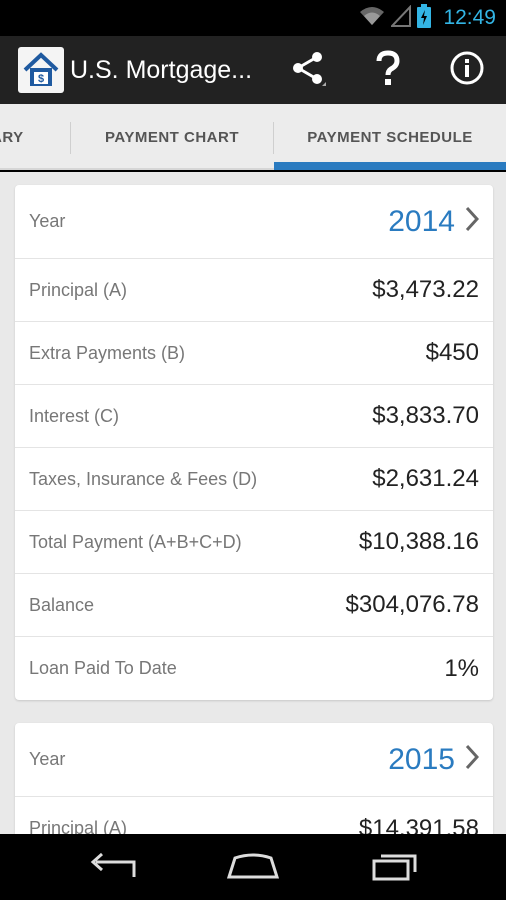  I want to click on help-icon, so click(388, 70).